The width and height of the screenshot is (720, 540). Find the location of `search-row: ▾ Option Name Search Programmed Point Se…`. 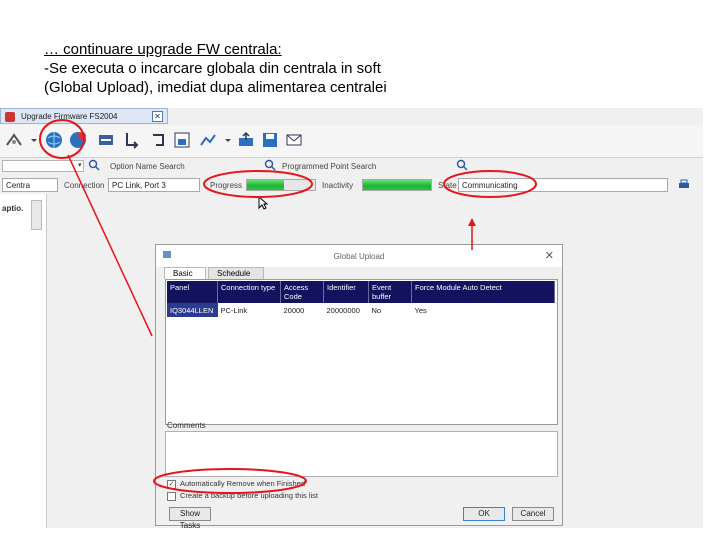

search-row: ▾ Option Name Search Programmed Point Se… is located at coordinates (351, 167).